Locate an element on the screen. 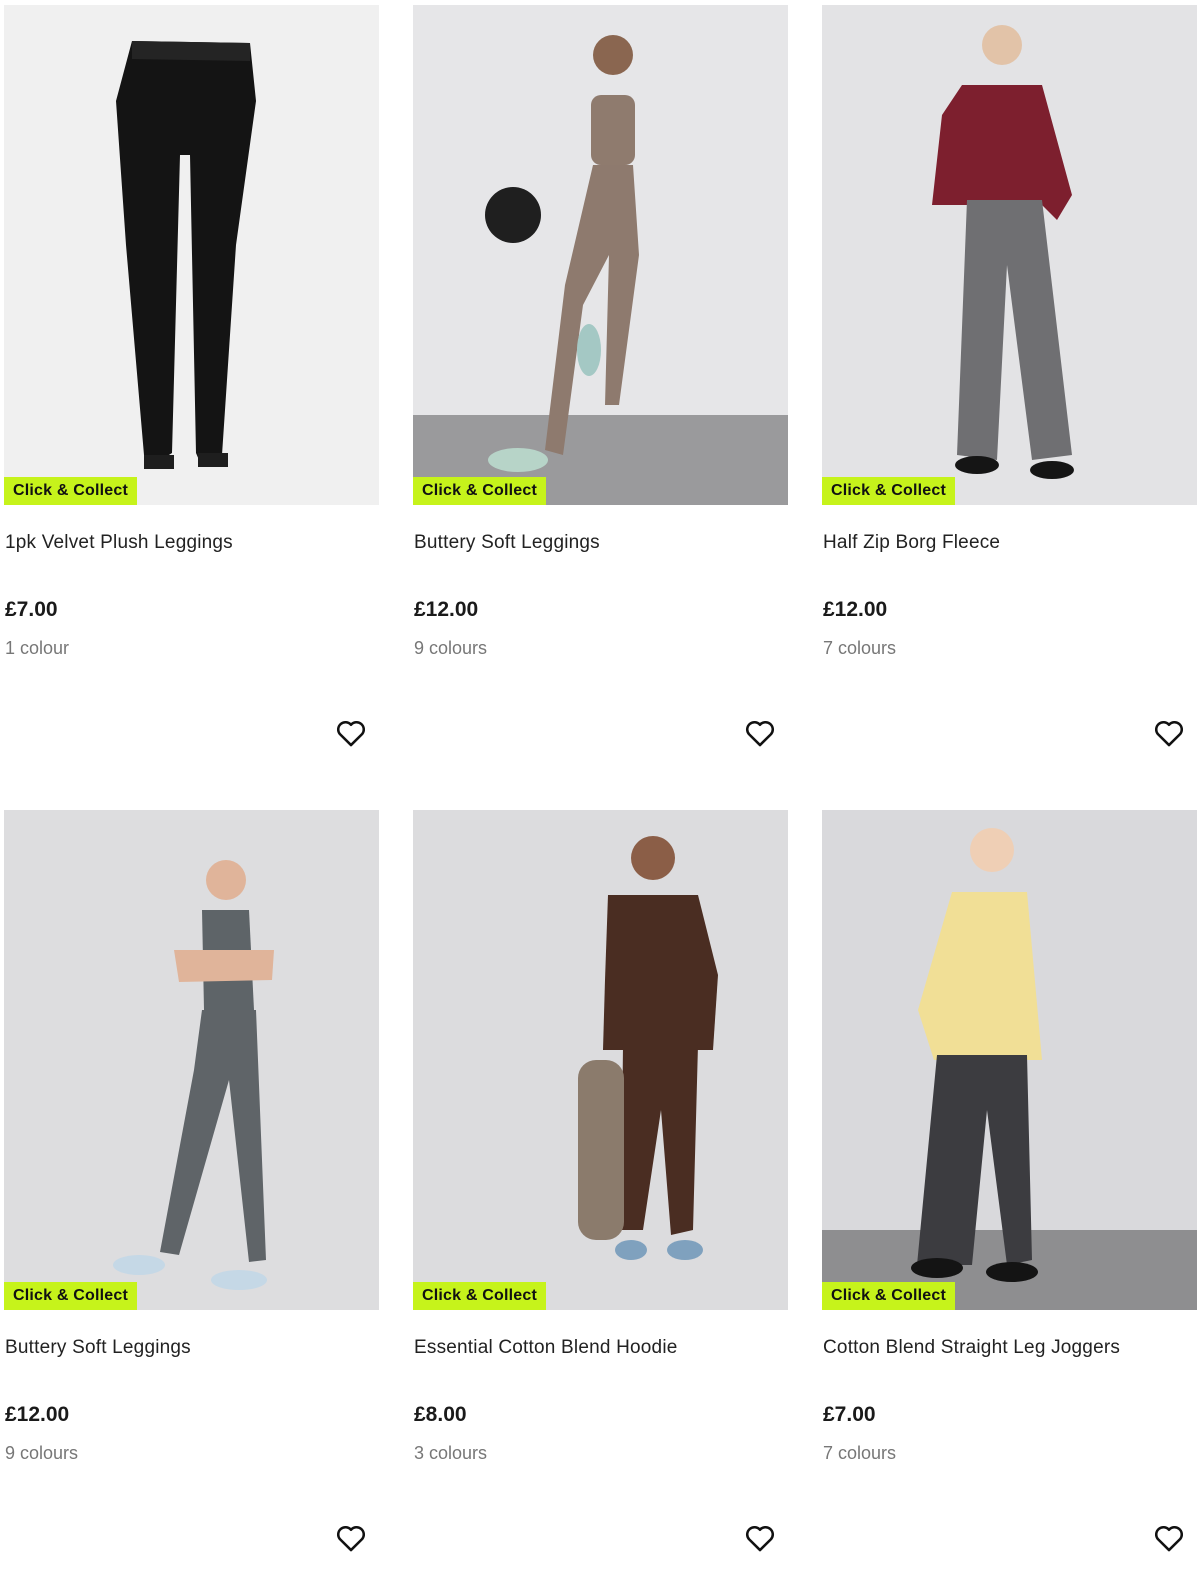 This screenshot has height=1590, width=1200. leggings-flat-image is located at coordinates (191, 255).